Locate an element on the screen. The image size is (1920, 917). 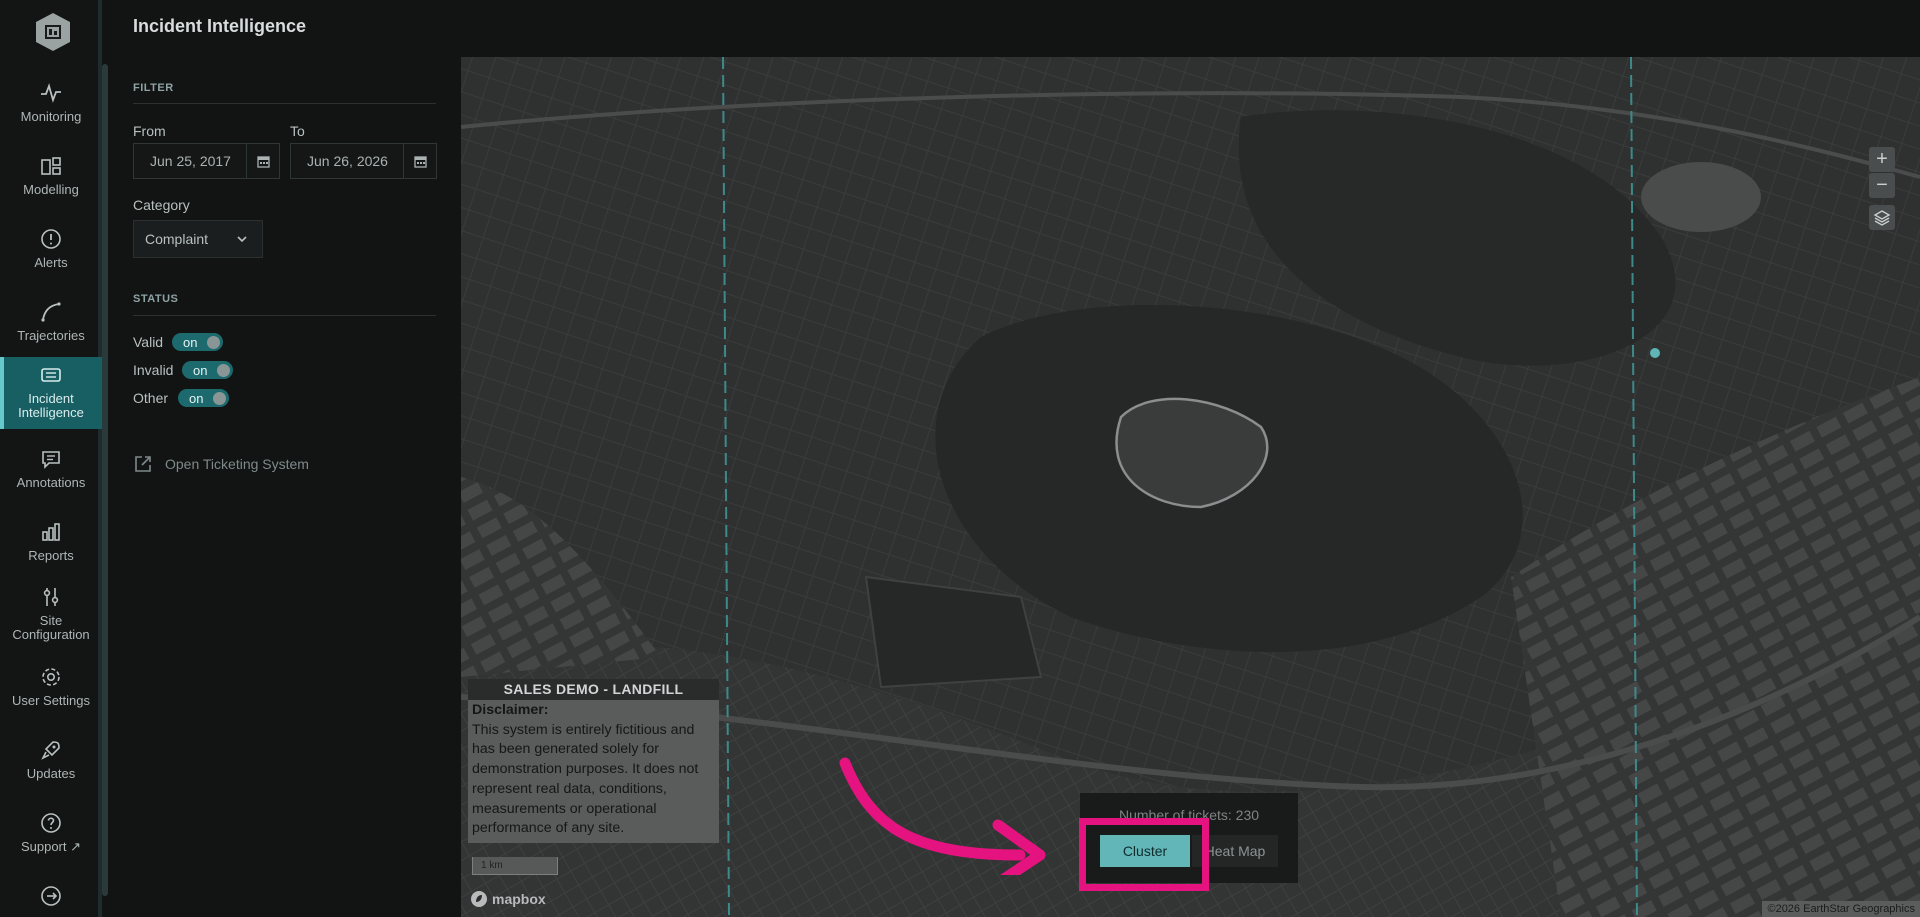
layers-icon is located at coordinates (1882, 217).